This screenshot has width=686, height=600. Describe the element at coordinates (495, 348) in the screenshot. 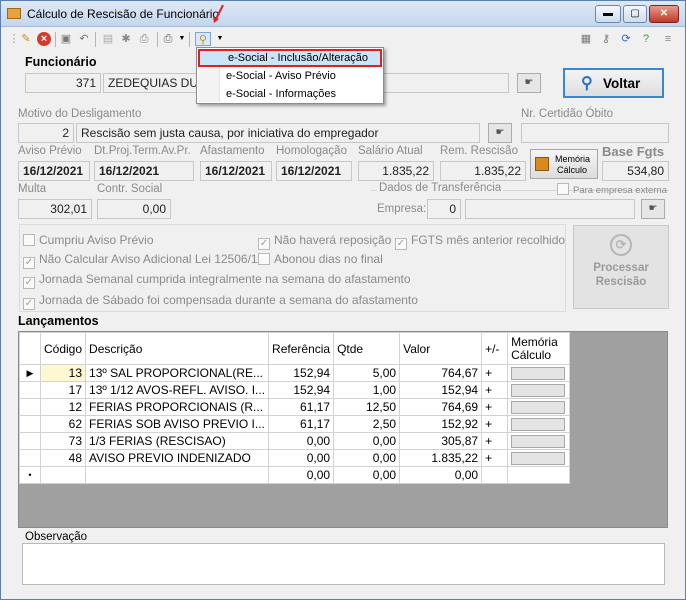

I see `column-header-sinal: +/-` at that location.